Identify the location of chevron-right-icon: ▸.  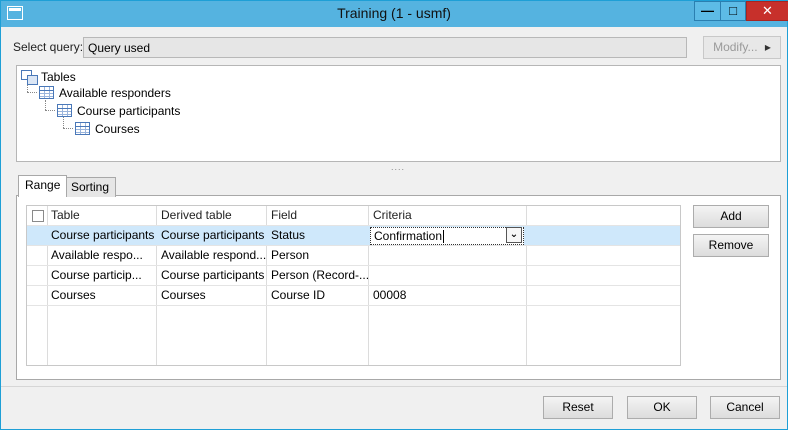
(767, 47).